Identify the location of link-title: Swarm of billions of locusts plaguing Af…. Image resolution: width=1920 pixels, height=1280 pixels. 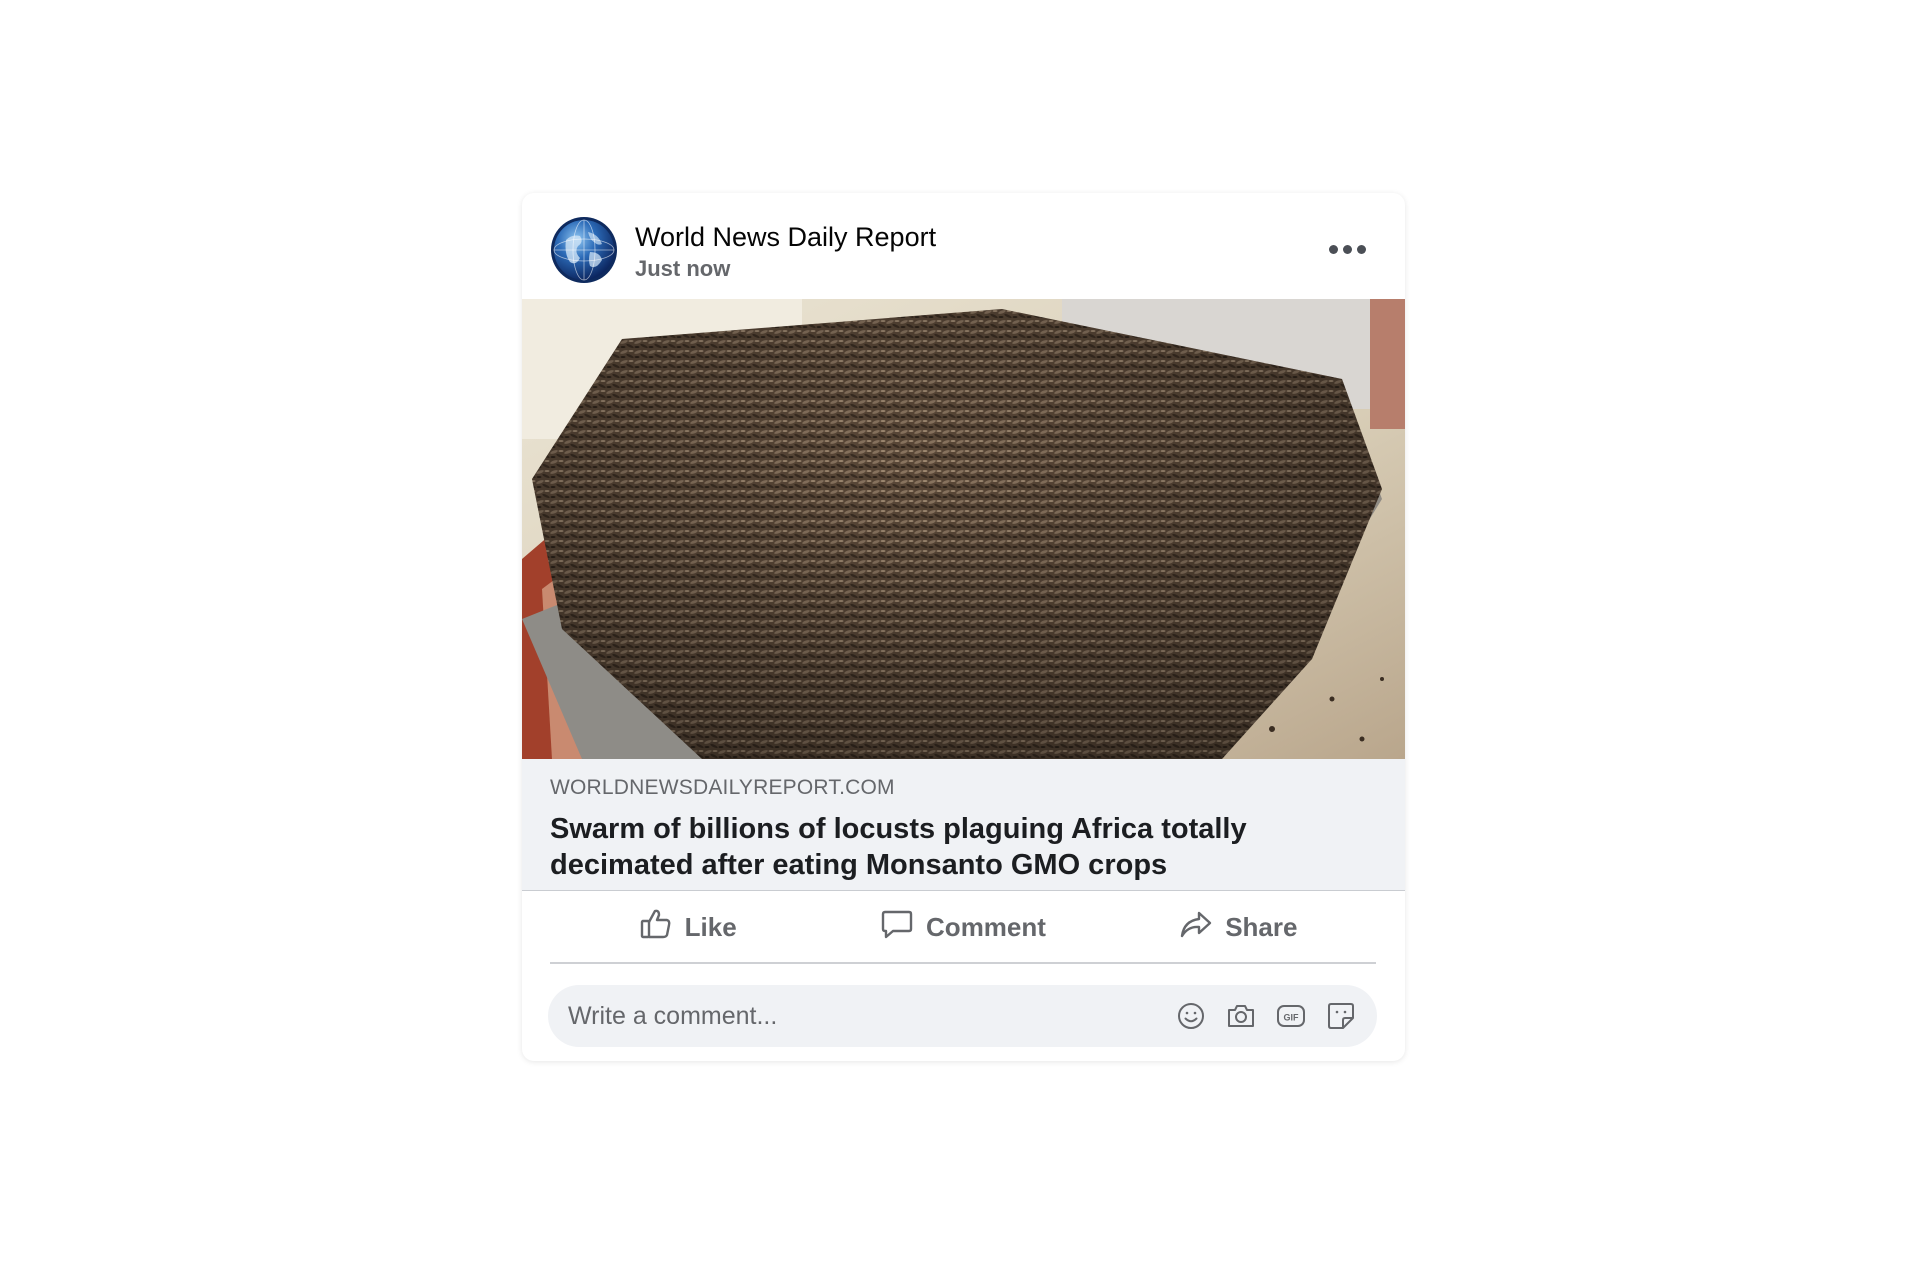
(960, 847).